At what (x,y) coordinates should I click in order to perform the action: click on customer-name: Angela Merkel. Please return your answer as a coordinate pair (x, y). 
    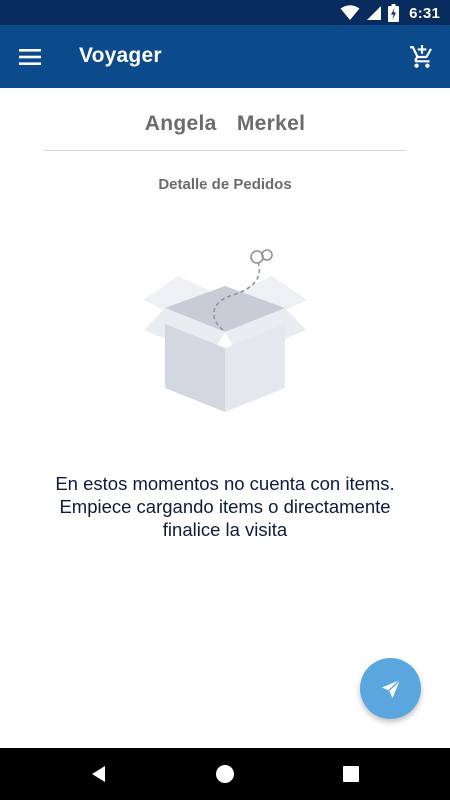
    Looking at the image, I should click on (225, 123).